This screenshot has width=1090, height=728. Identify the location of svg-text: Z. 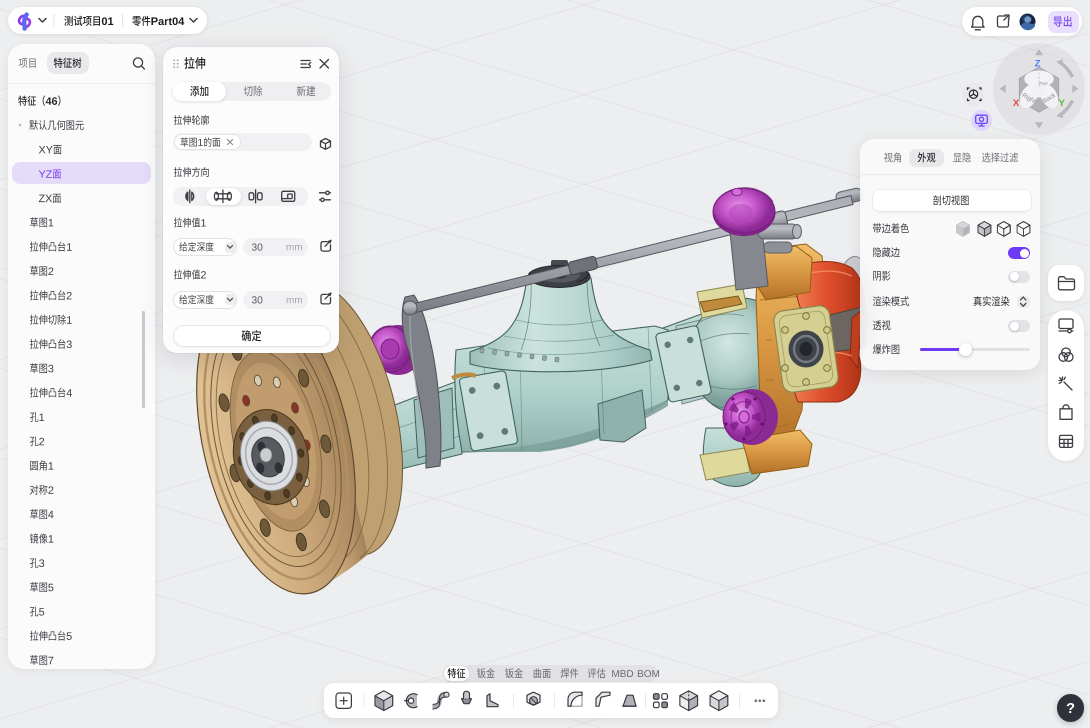
(1038, 64).